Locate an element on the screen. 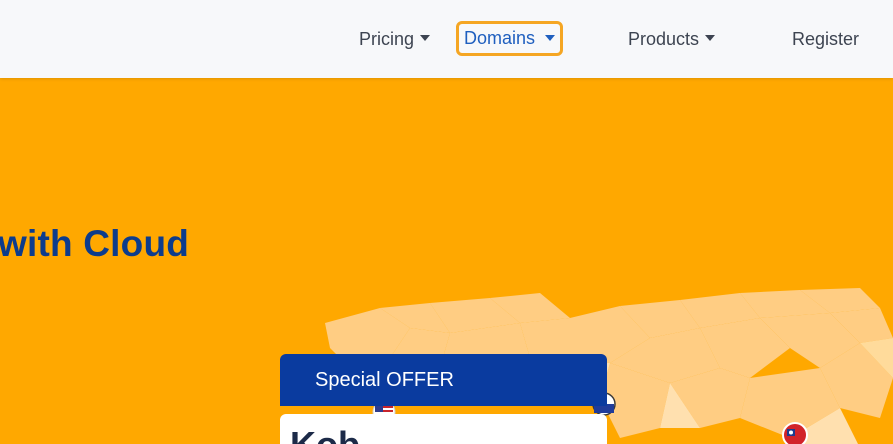 Image resolution: width=893 pixels, height=444 pixels. nav-pricing: Pricing is located at coordinates (395, 39).